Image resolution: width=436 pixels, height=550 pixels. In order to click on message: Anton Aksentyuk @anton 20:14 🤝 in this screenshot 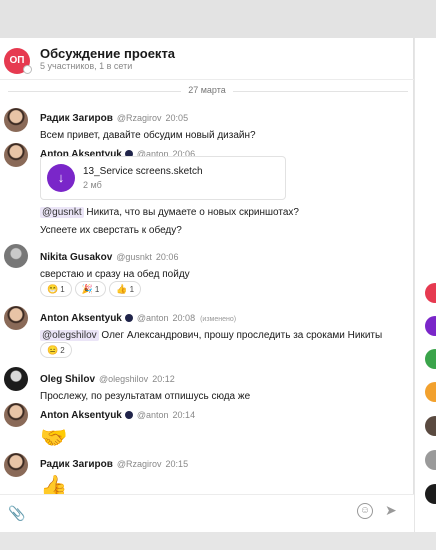, I will do `click(225, 428)`.